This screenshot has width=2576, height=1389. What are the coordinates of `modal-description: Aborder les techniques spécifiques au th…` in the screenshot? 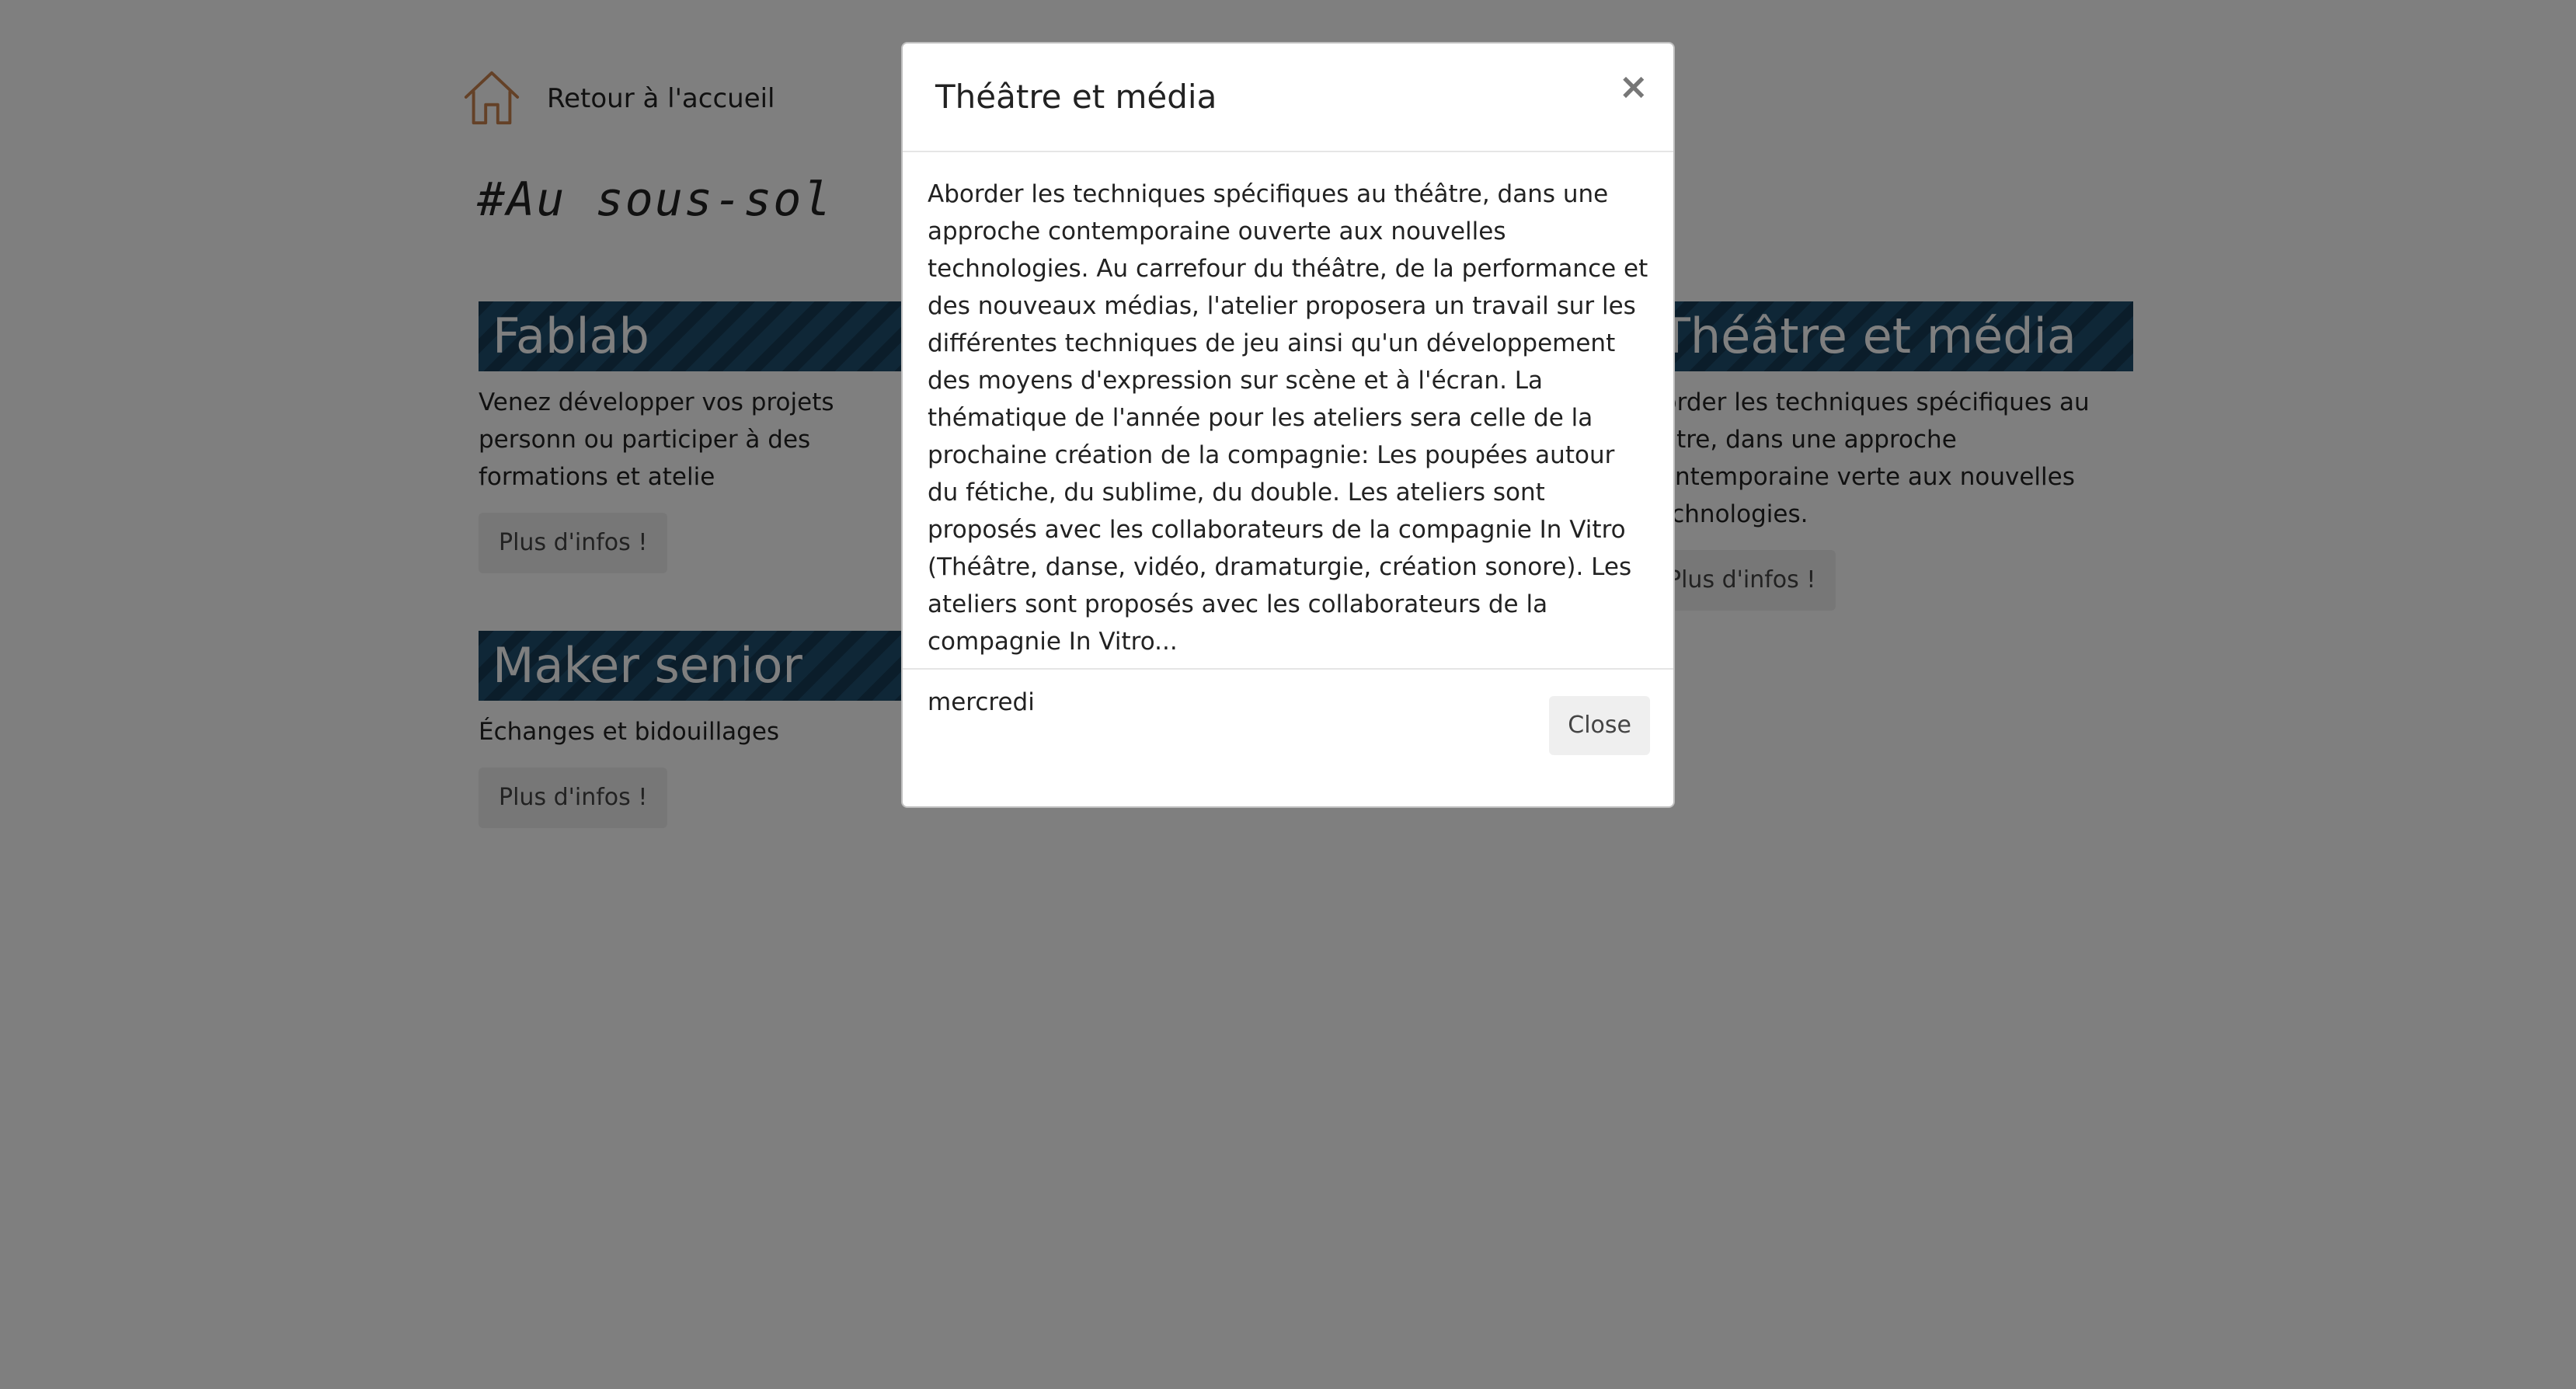 It's located at (1288, 418).